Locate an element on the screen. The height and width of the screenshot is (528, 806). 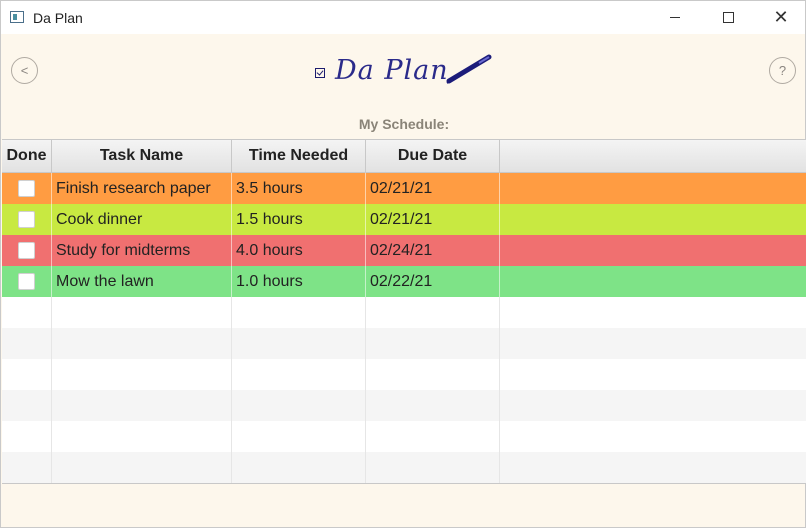
minimize-button is located at coordinates (675, 17).